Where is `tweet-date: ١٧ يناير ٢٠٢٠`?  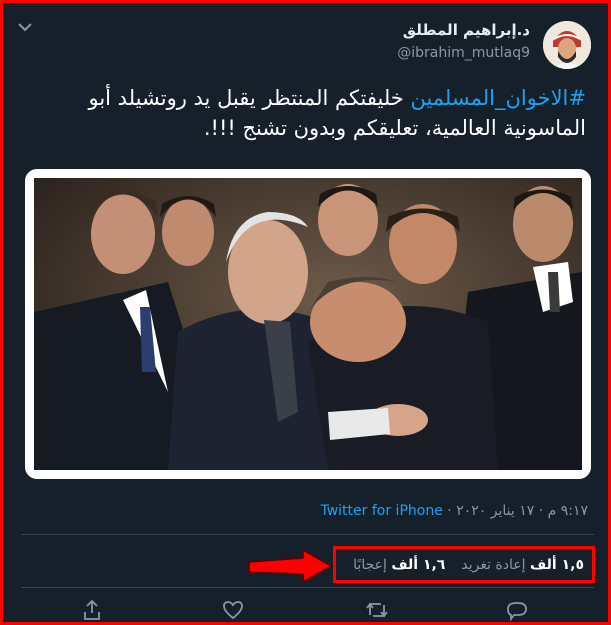
tweet-date: ١٧ يناير ٢٠٢٠ is located at coordinates (495, 511).